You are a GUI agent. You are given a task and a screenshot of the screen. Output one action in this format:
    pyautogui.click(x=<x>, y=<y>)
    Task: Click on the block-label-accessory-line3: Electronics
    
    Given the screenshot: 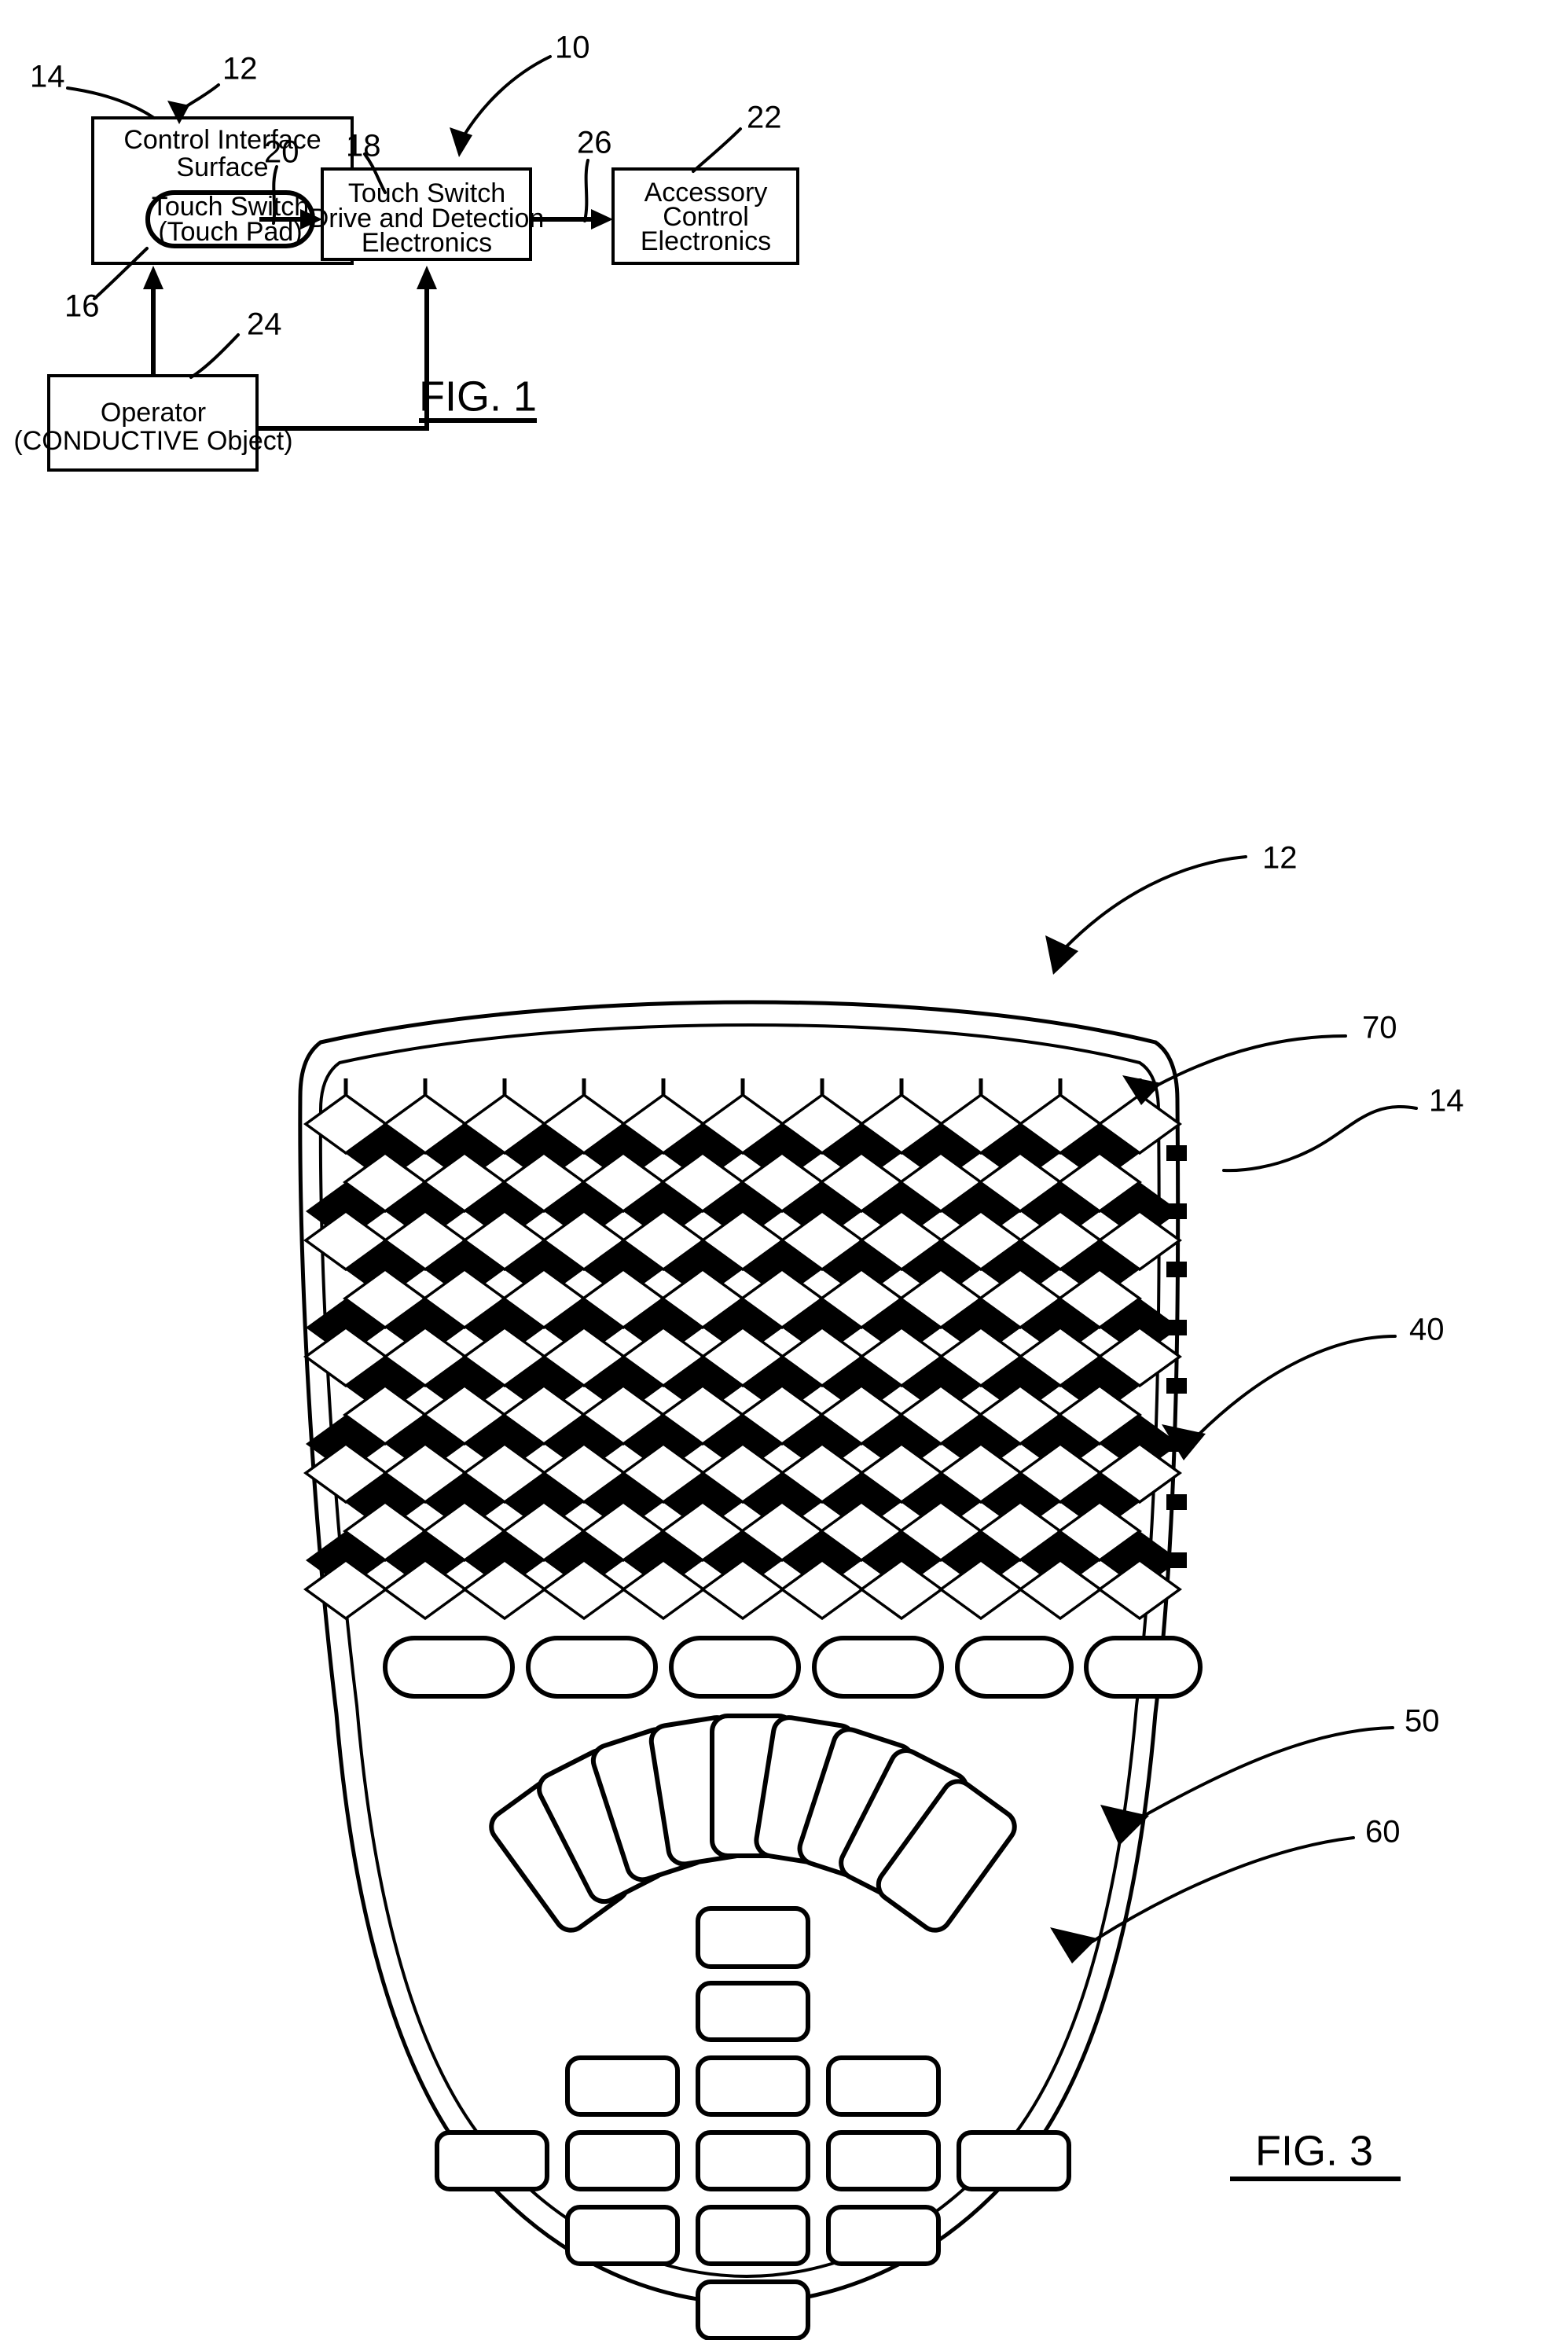 What is the action you would take?
    pyautogui.click(x=706, y=241)
    